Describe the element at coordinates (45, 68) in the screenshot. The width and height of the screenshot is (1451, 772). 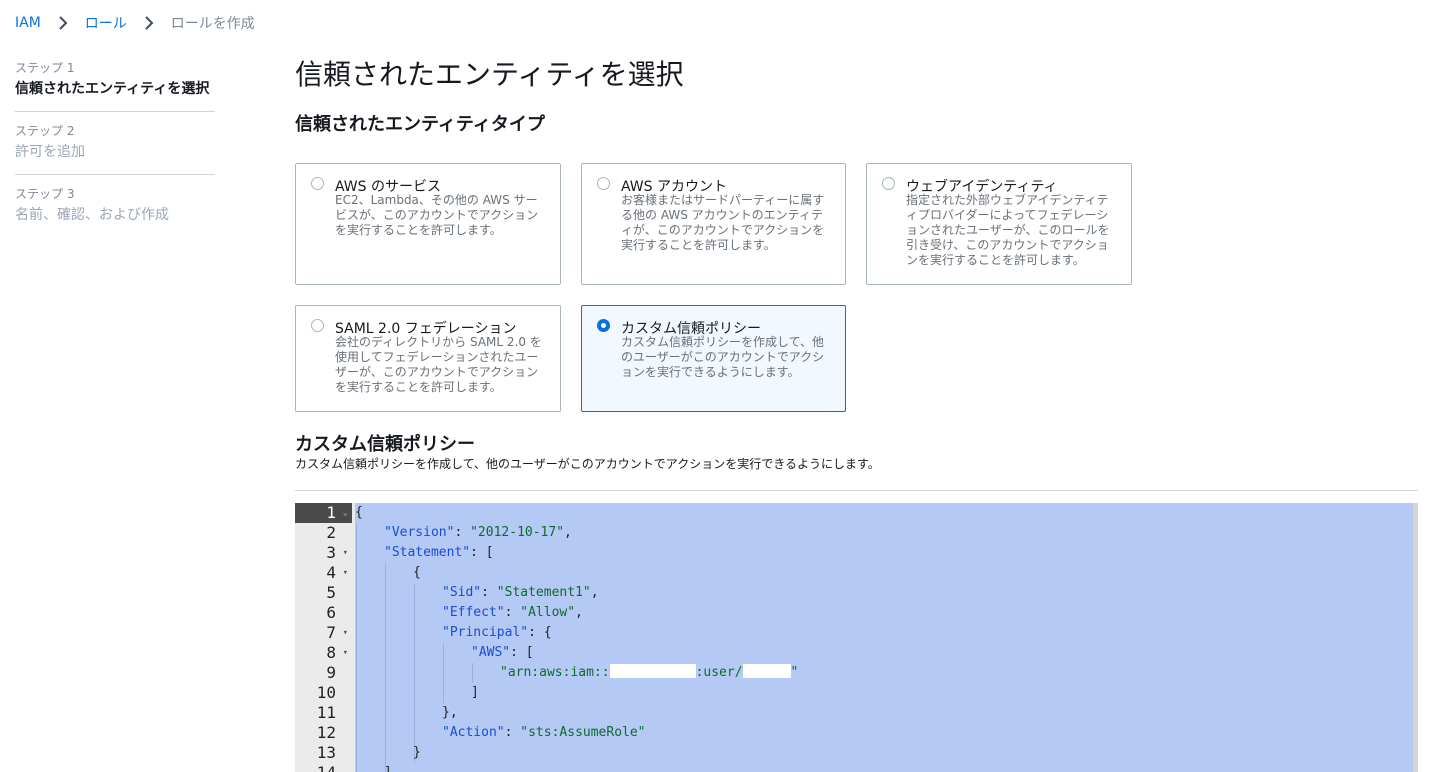
I see `step-label: ステップ 1` at that location.